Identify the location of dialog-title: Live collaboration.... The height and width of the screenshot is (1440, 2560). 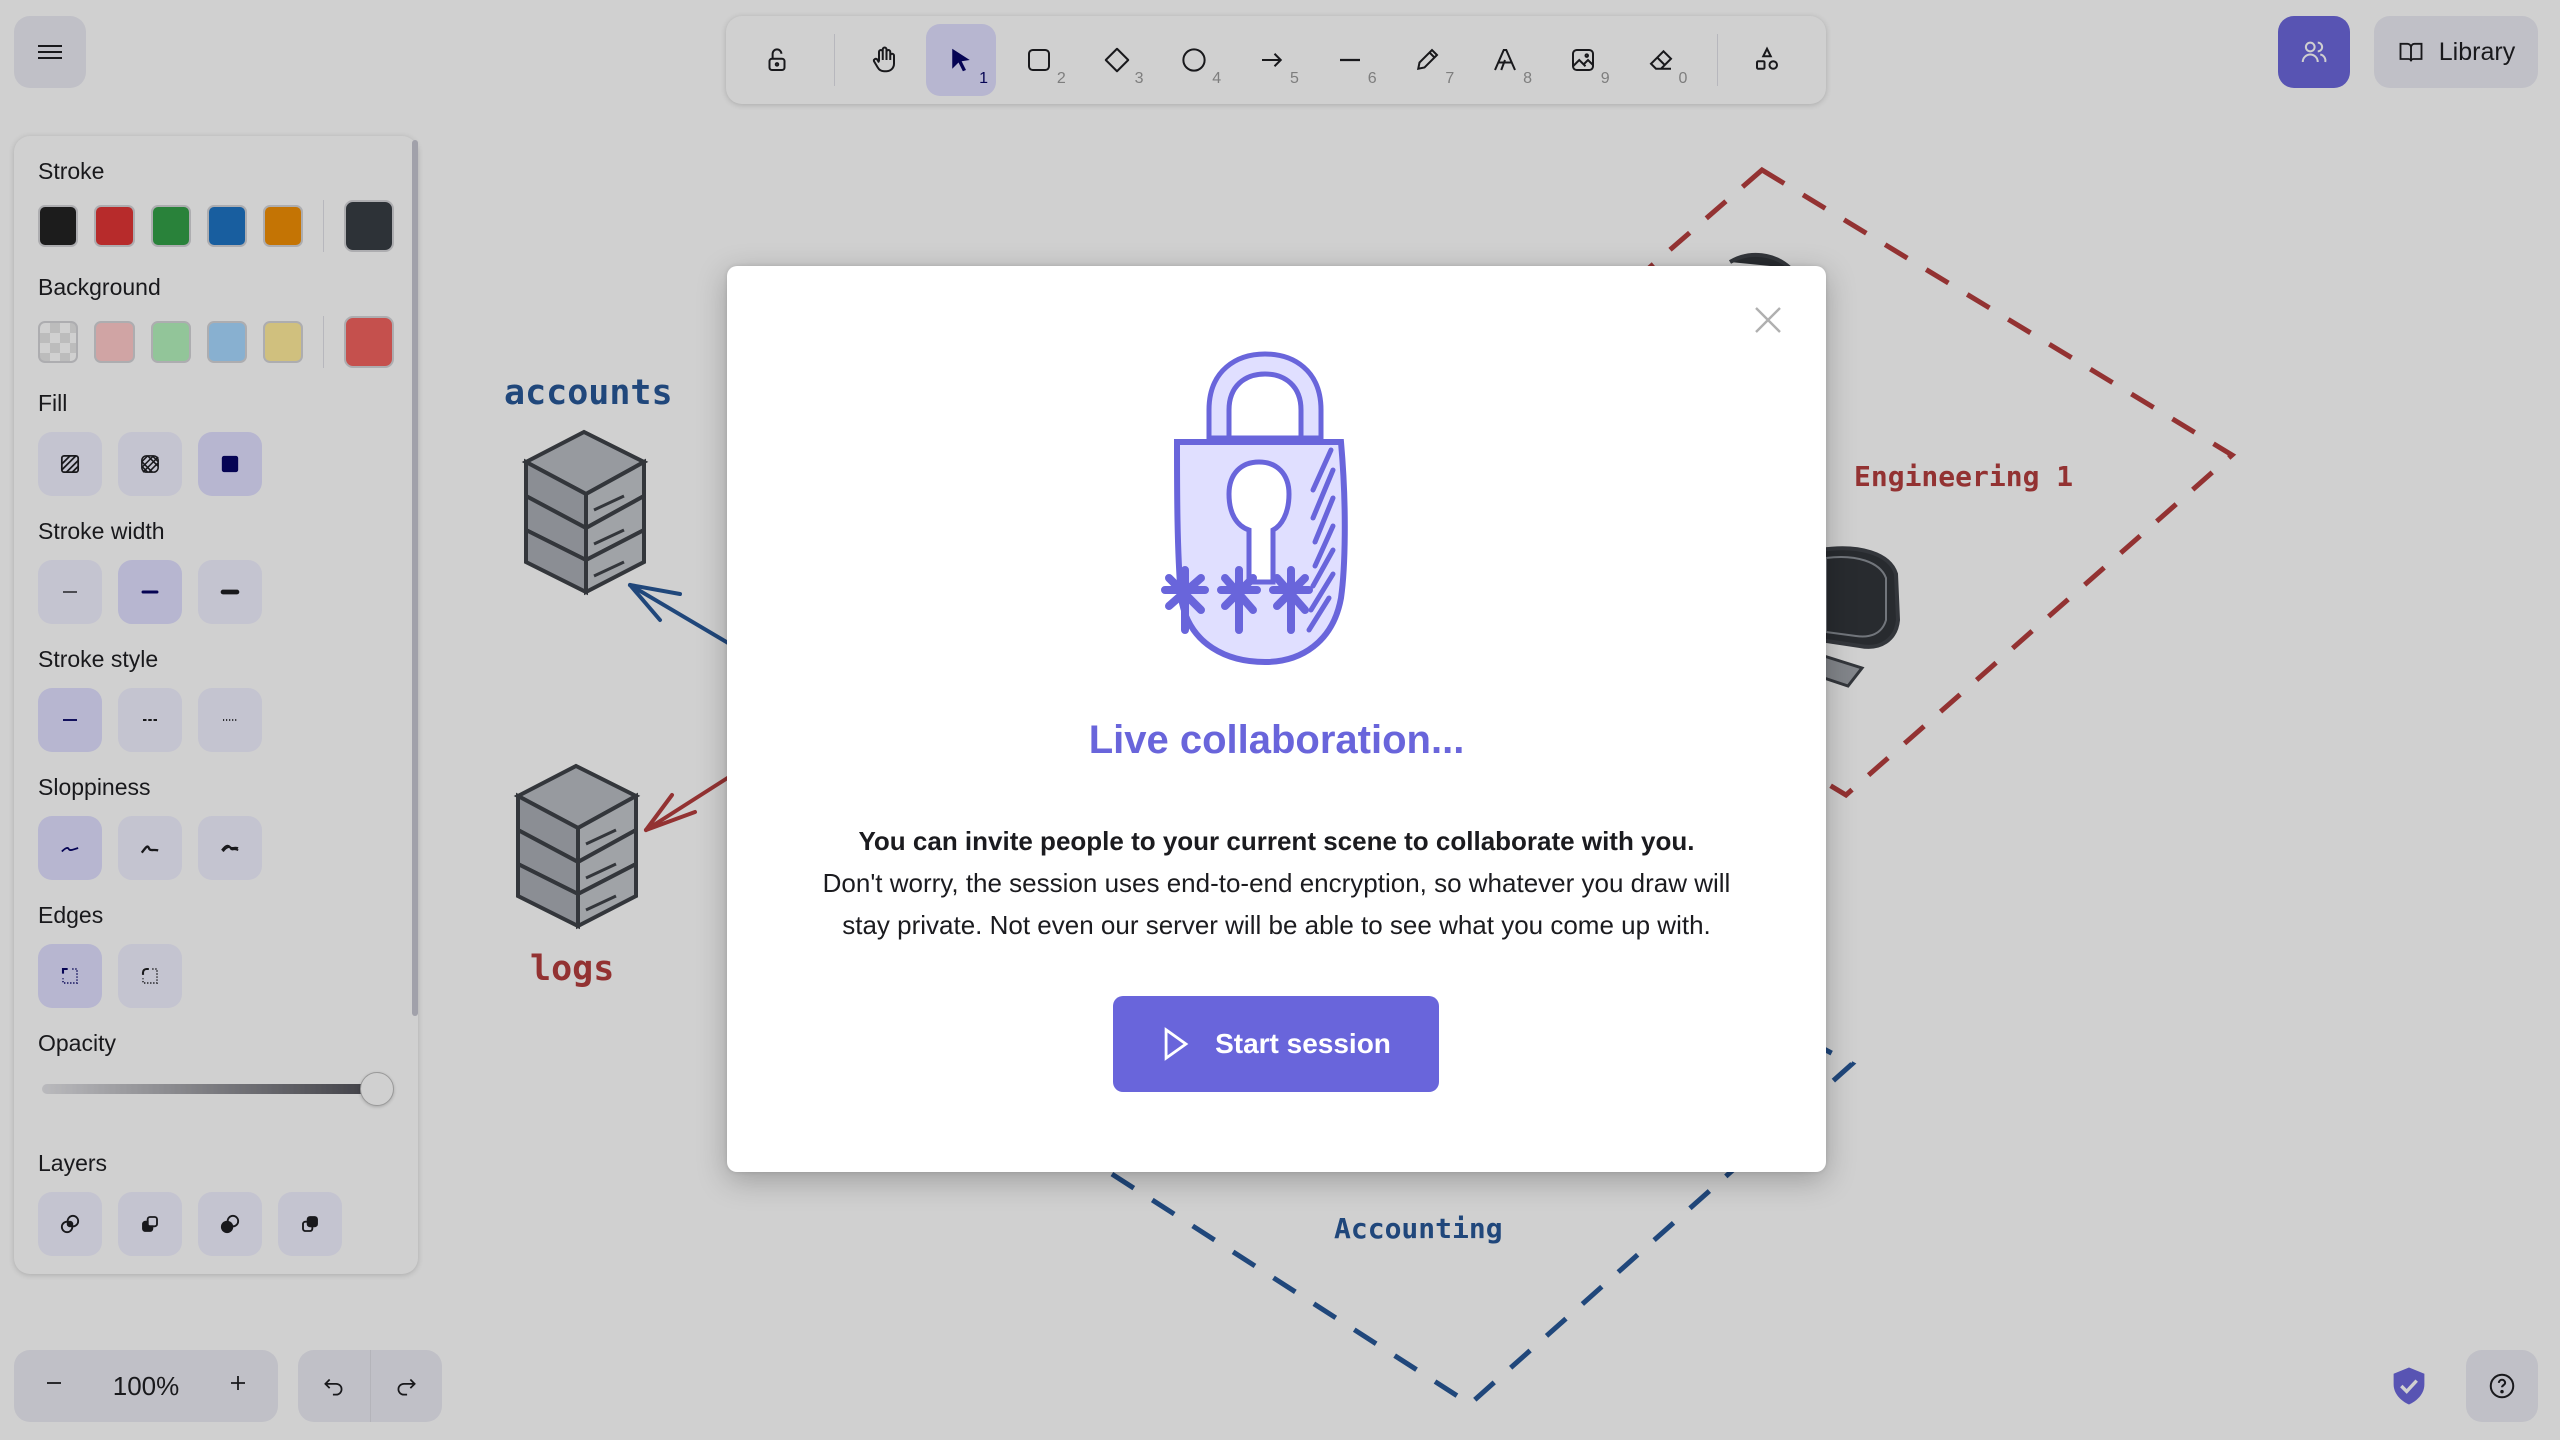
(1276, 740).